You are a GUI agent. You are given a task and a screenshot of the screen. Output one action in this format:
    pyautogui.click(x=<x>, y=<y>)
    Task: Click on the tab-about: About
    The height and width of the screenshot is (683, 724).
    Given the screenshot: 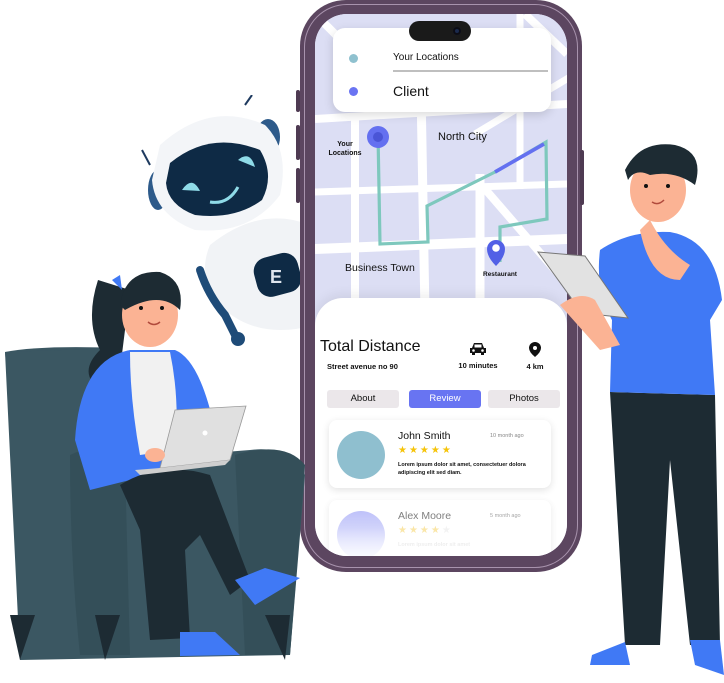 What is the action you would take?
    pyautogui.click(x=363, y=399)
    